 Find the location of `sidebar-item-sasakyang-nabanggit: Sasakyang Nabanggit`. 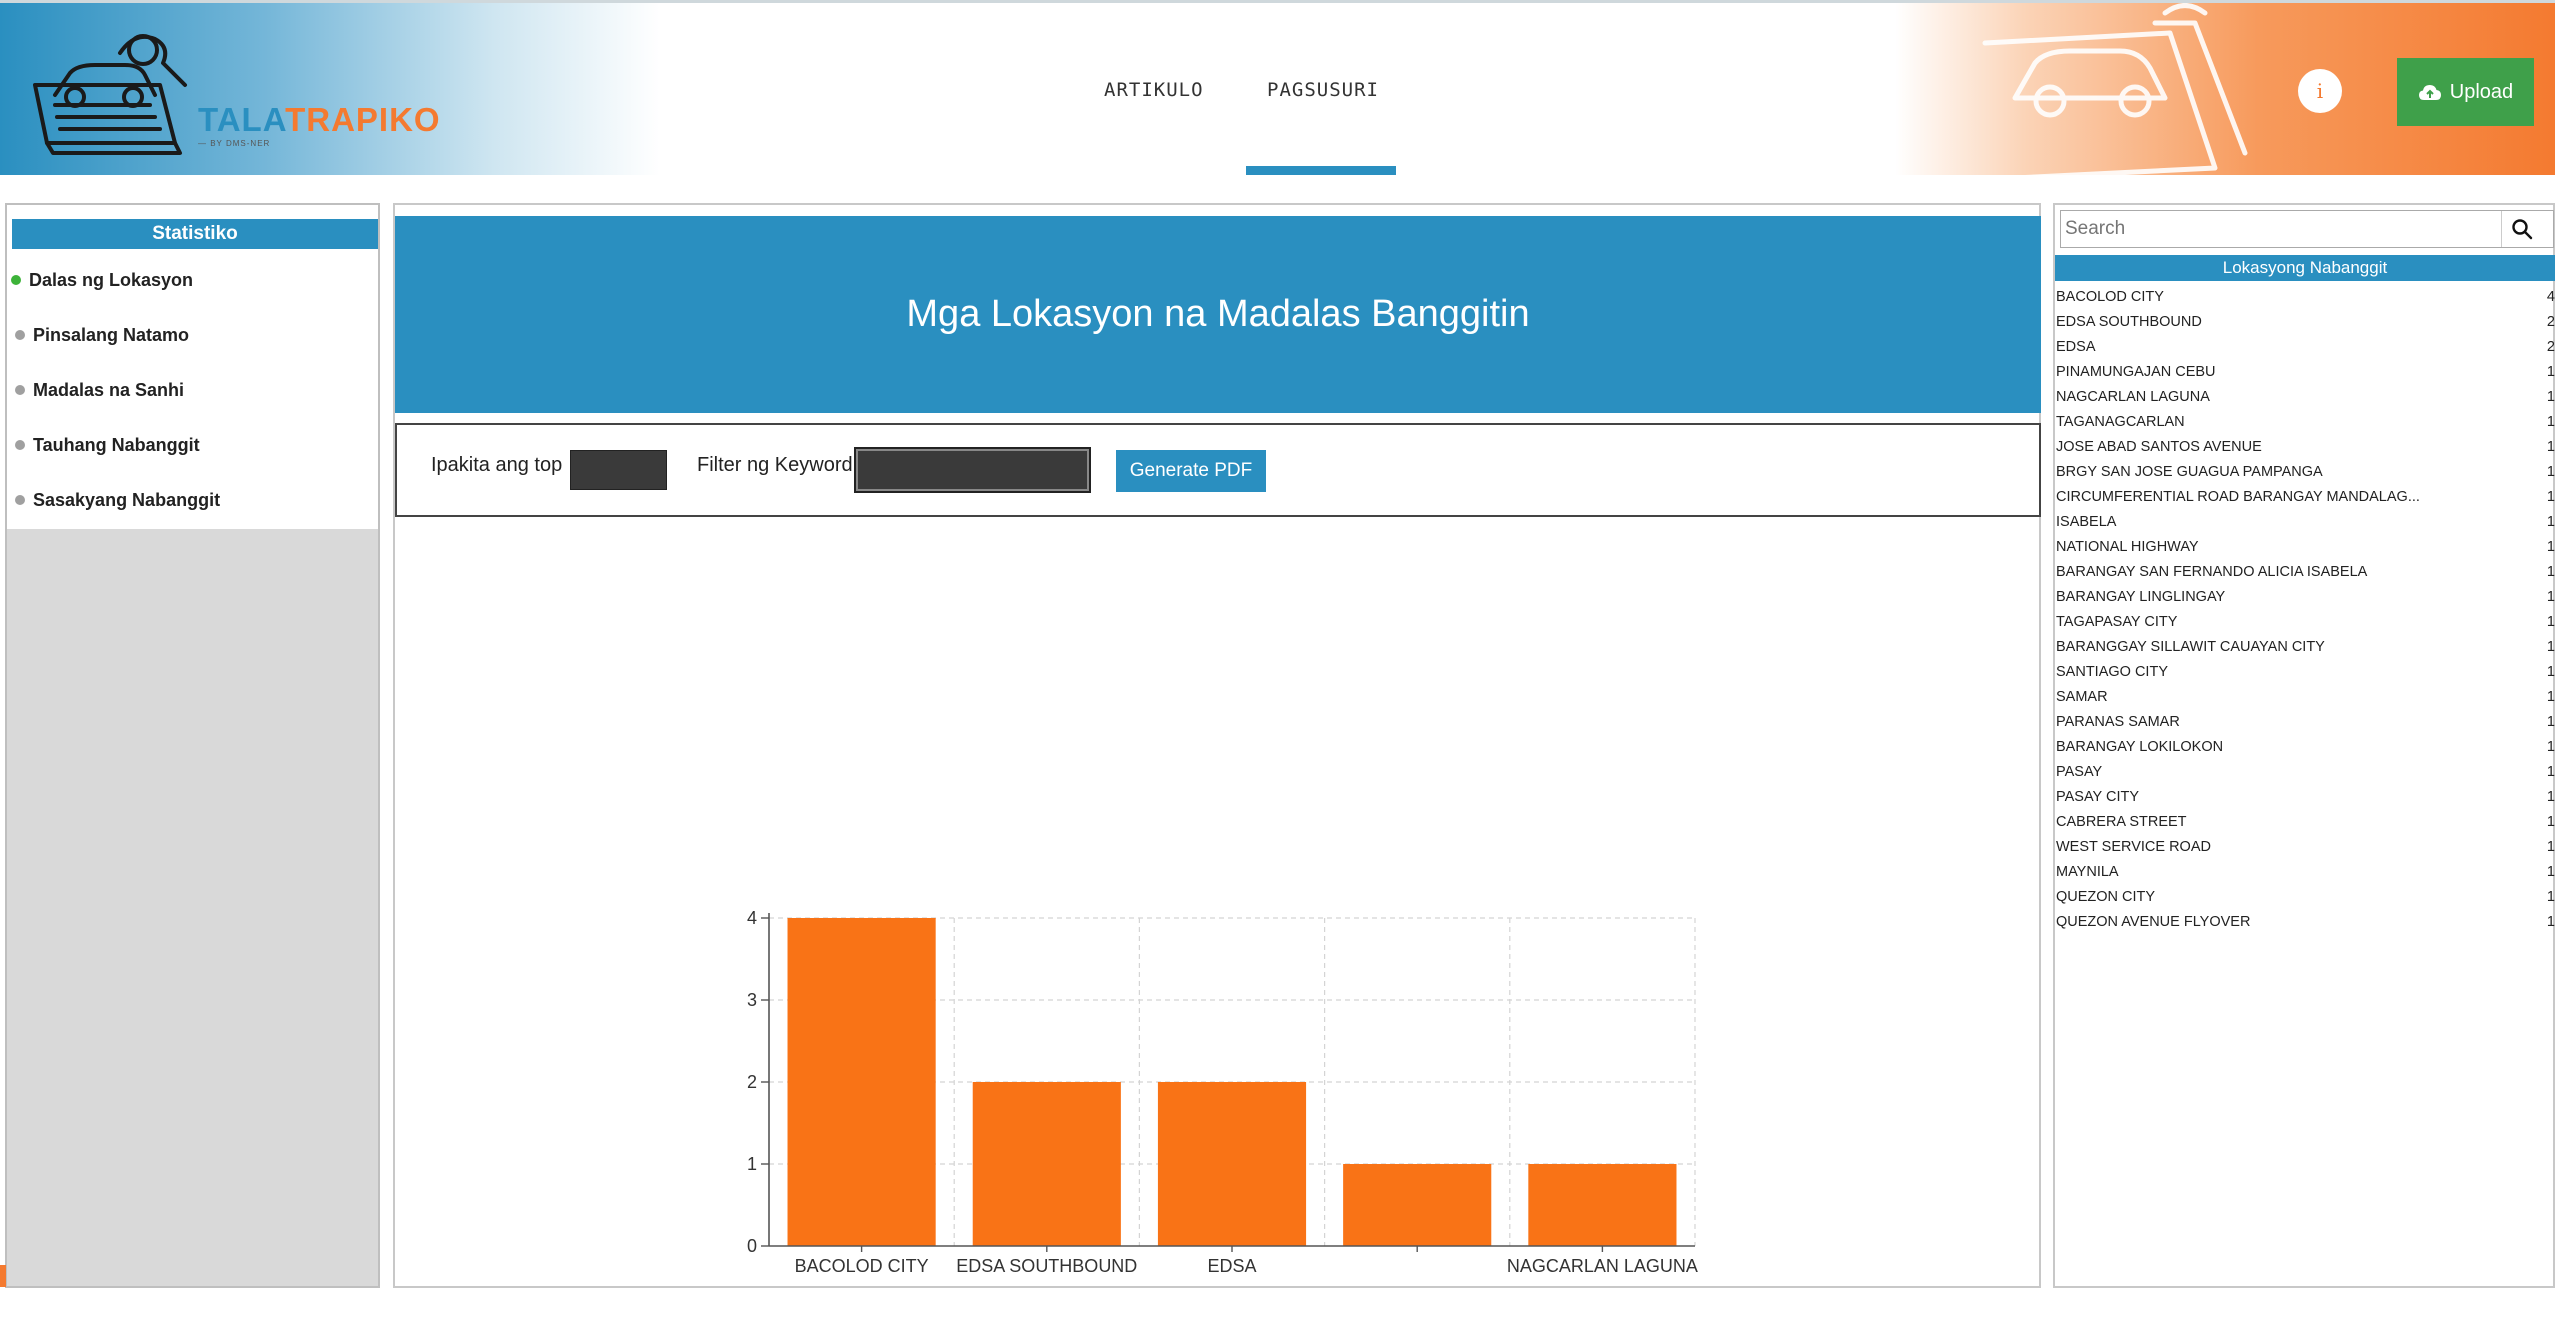

sidebar-item-sasakyang-nabanggit: Sasakyang Nabanggit is located at coordinates (117, 500).